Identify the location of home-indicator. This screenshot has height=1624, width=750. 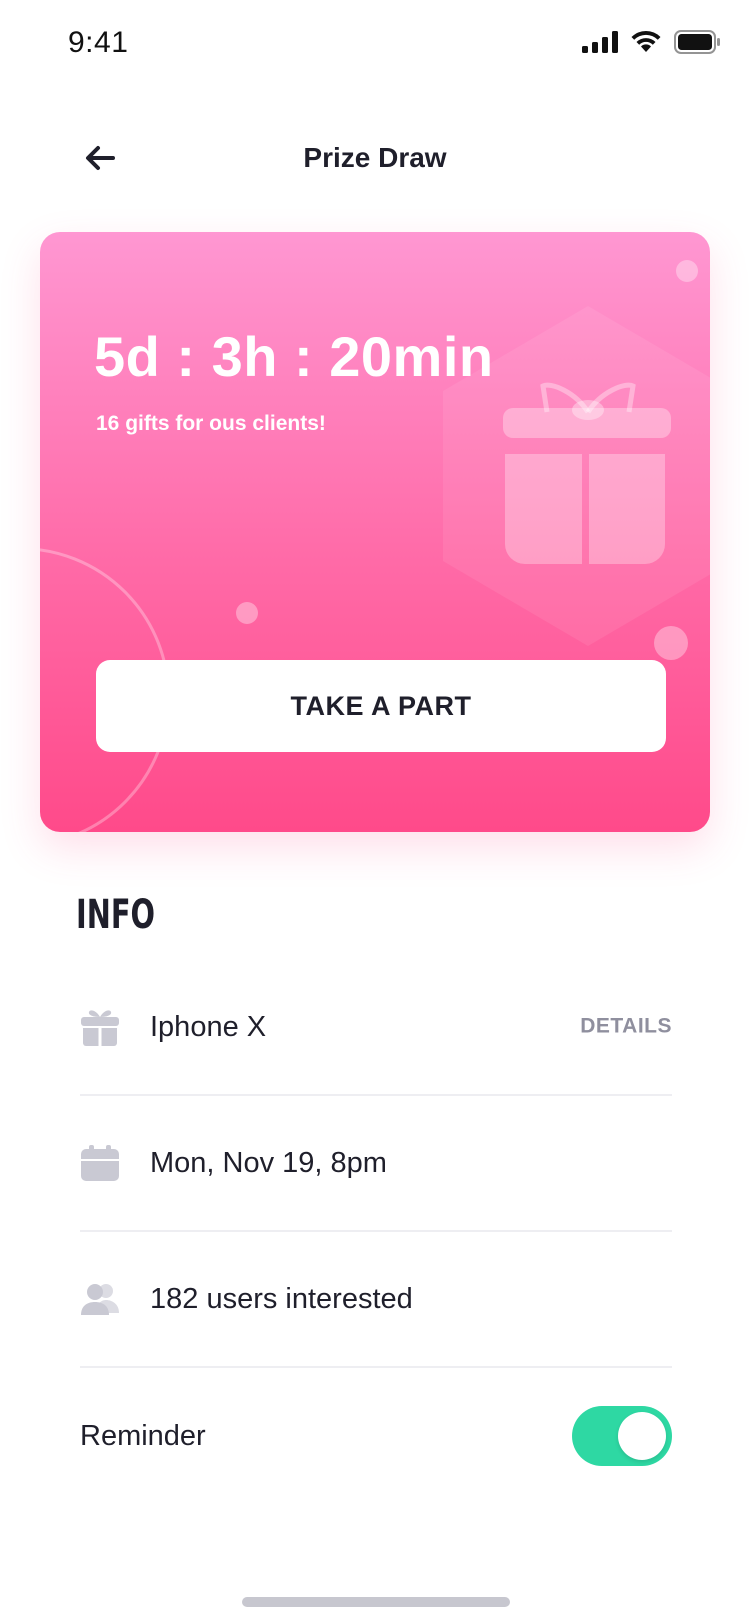
(376, 1602).